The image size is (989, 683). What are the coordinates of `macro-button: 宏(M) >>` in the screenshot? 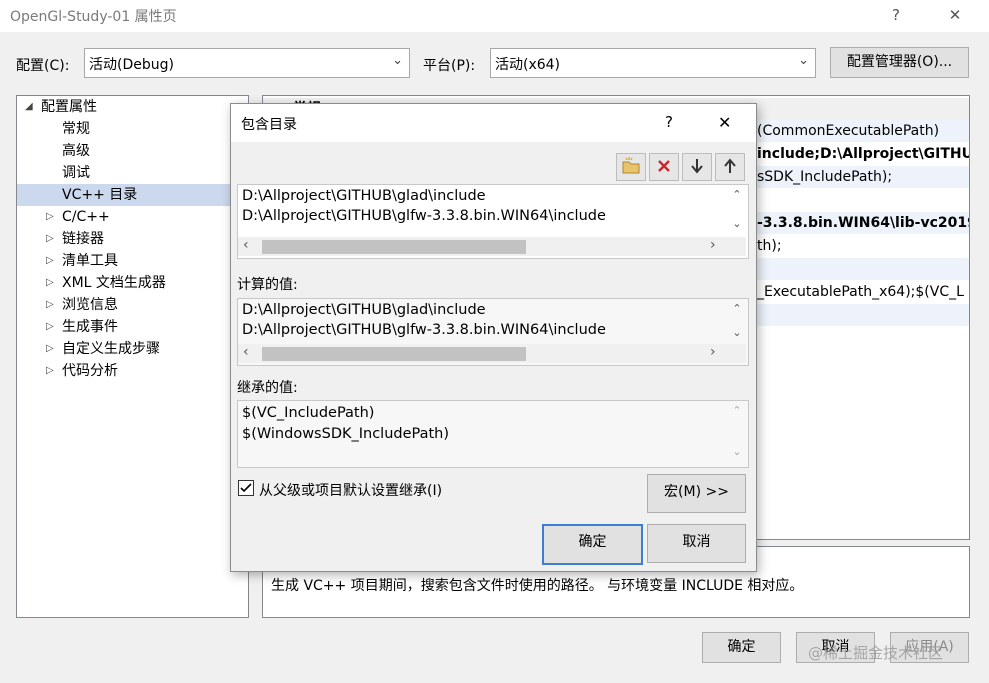 It's located at (696, 493).